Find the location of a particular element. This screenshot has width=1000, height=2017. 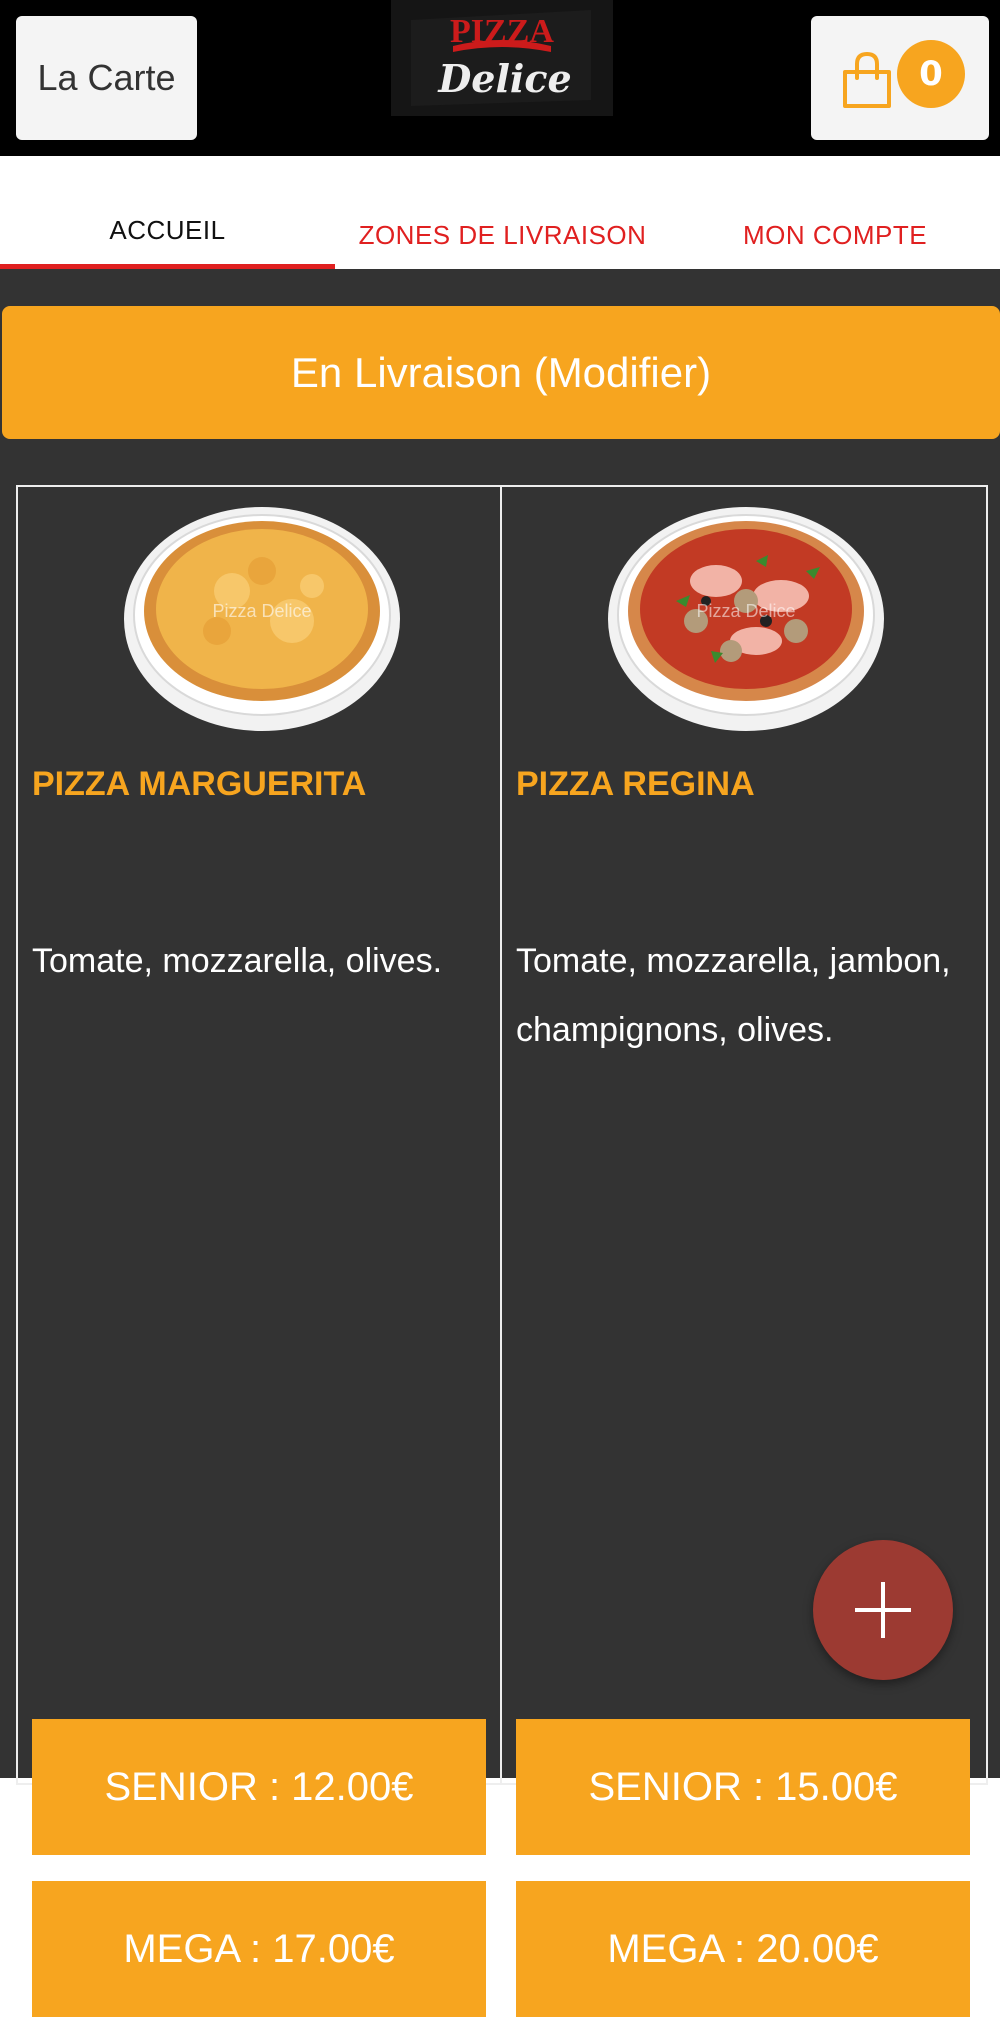

tab-zones-de-livraison: ZONES DE LIVRAISON is located at coordinates (502, 212).